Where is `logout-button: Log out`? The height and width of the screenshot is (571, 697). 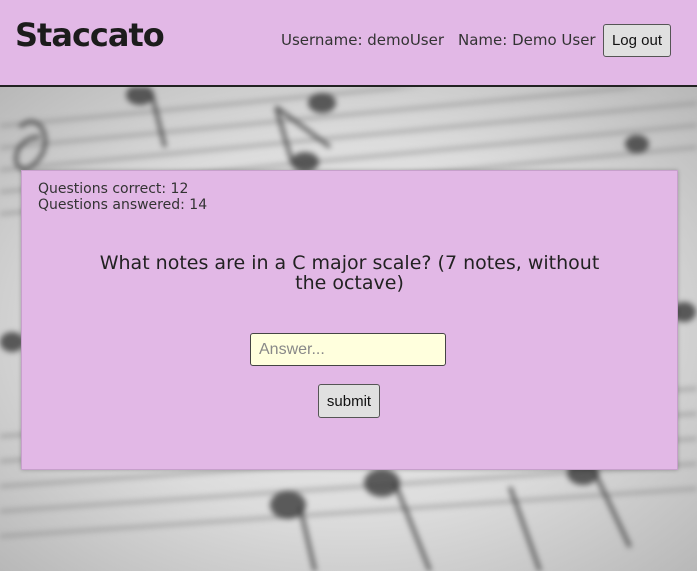 logout-button: Log out is located at coordinates (637, 40).